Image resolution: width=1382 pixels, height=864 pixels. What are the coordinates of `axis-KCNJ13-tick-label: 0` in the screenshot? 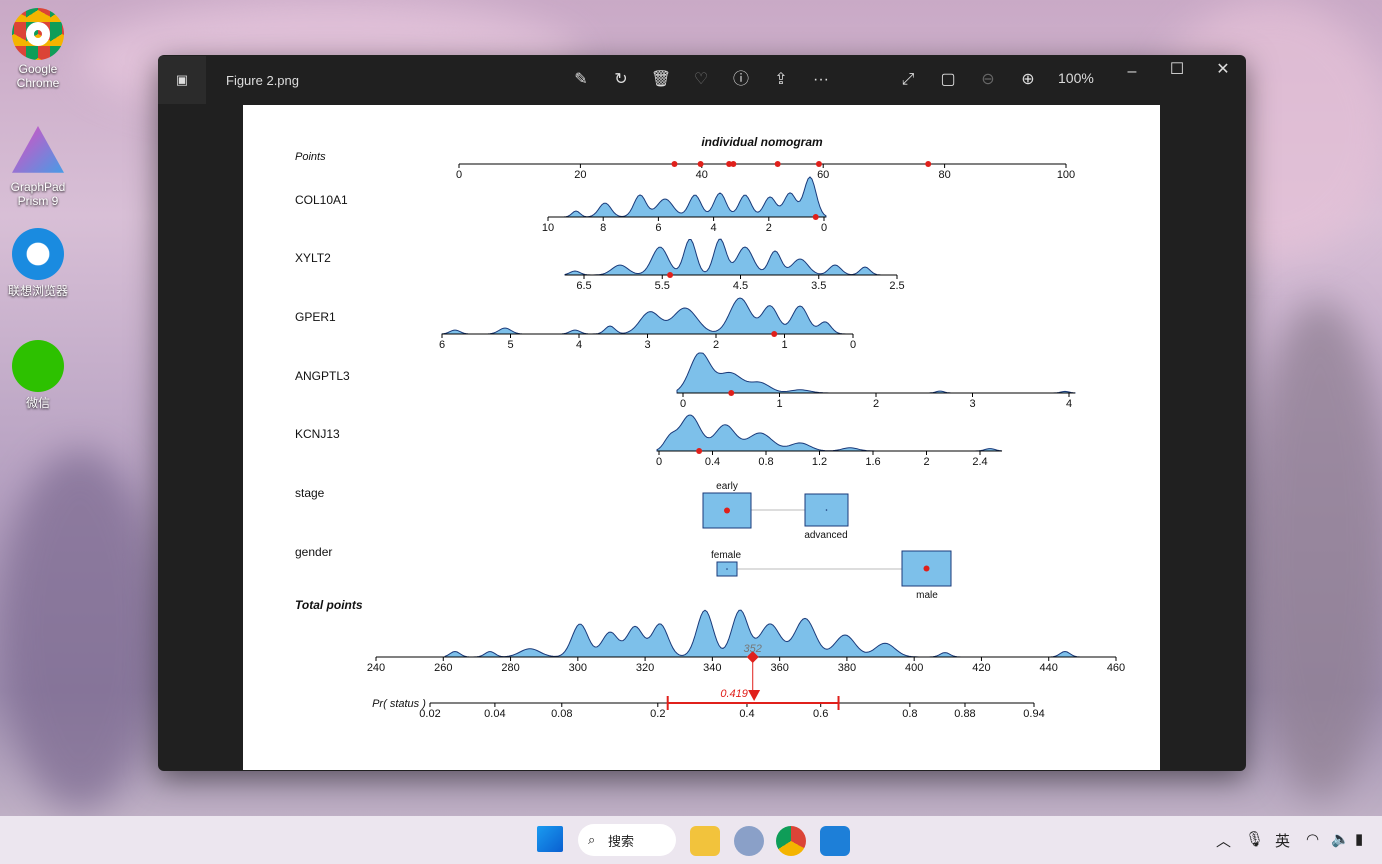 It's located at (659, 462).